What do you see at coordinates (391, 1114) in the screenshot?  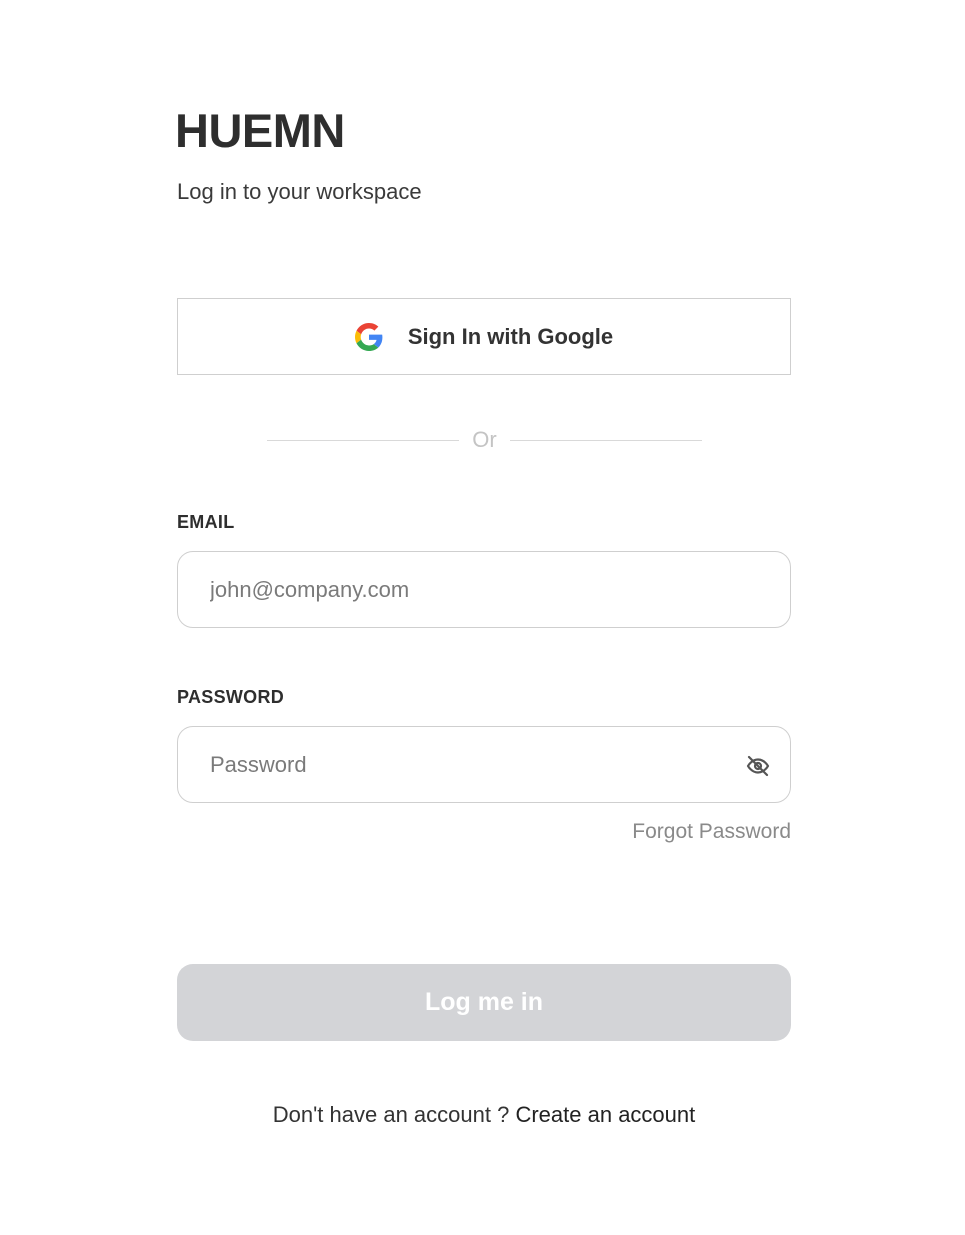 I see `signup-prompt: Don't have an account ?` at bounding box center [391, 1114].